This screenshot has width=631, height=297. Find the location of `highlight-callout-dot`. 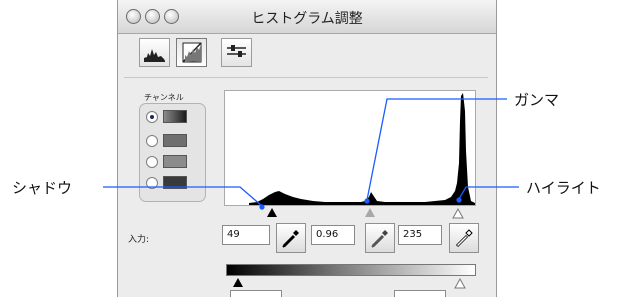

highlight-callout-dot is located at coordinates (459, 200).